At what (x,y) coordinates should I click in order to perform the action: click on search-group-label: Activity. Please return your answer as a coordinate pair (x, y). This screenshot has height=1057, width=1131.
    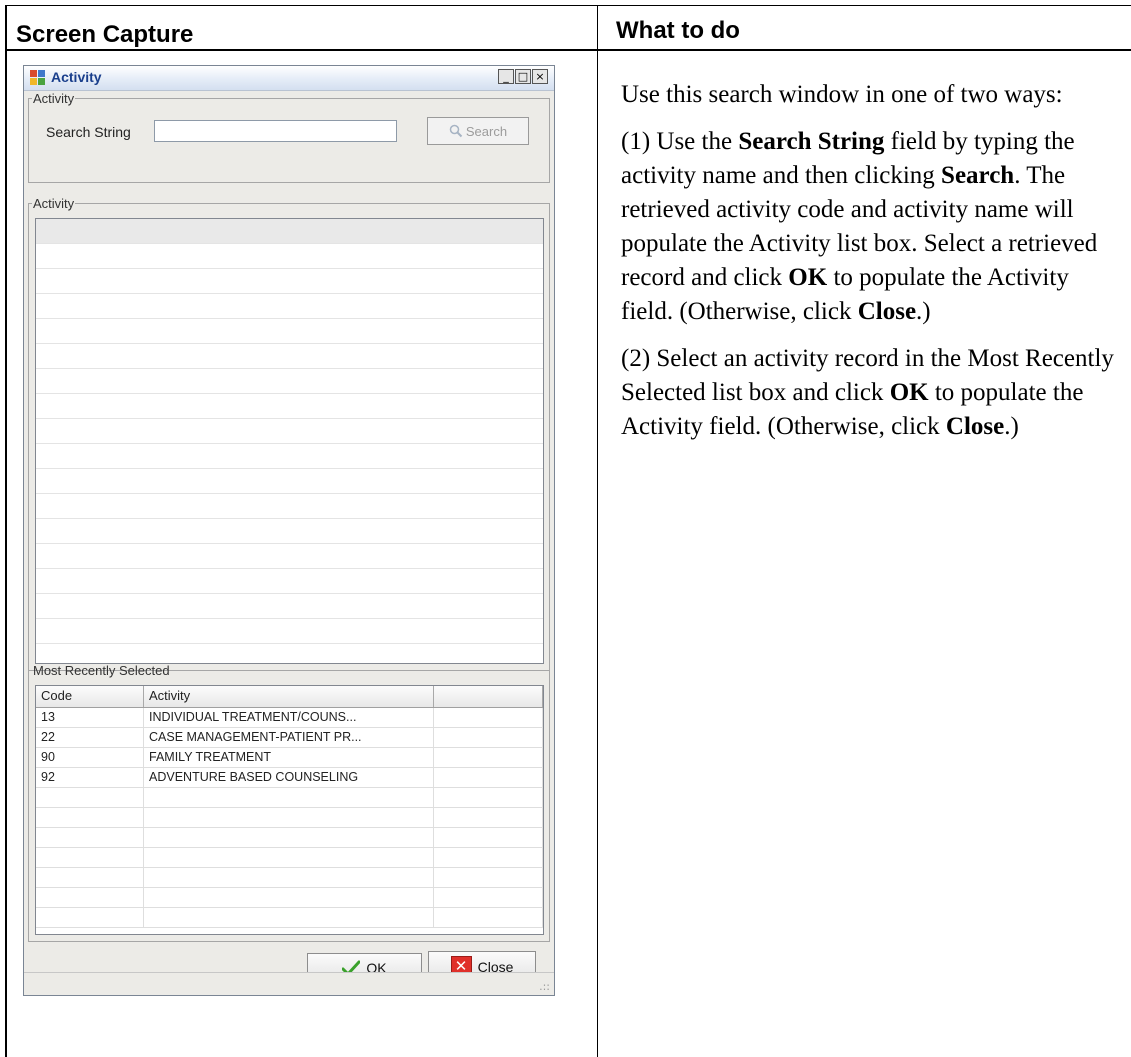
    Looking at the image, I should click on (54, 98).